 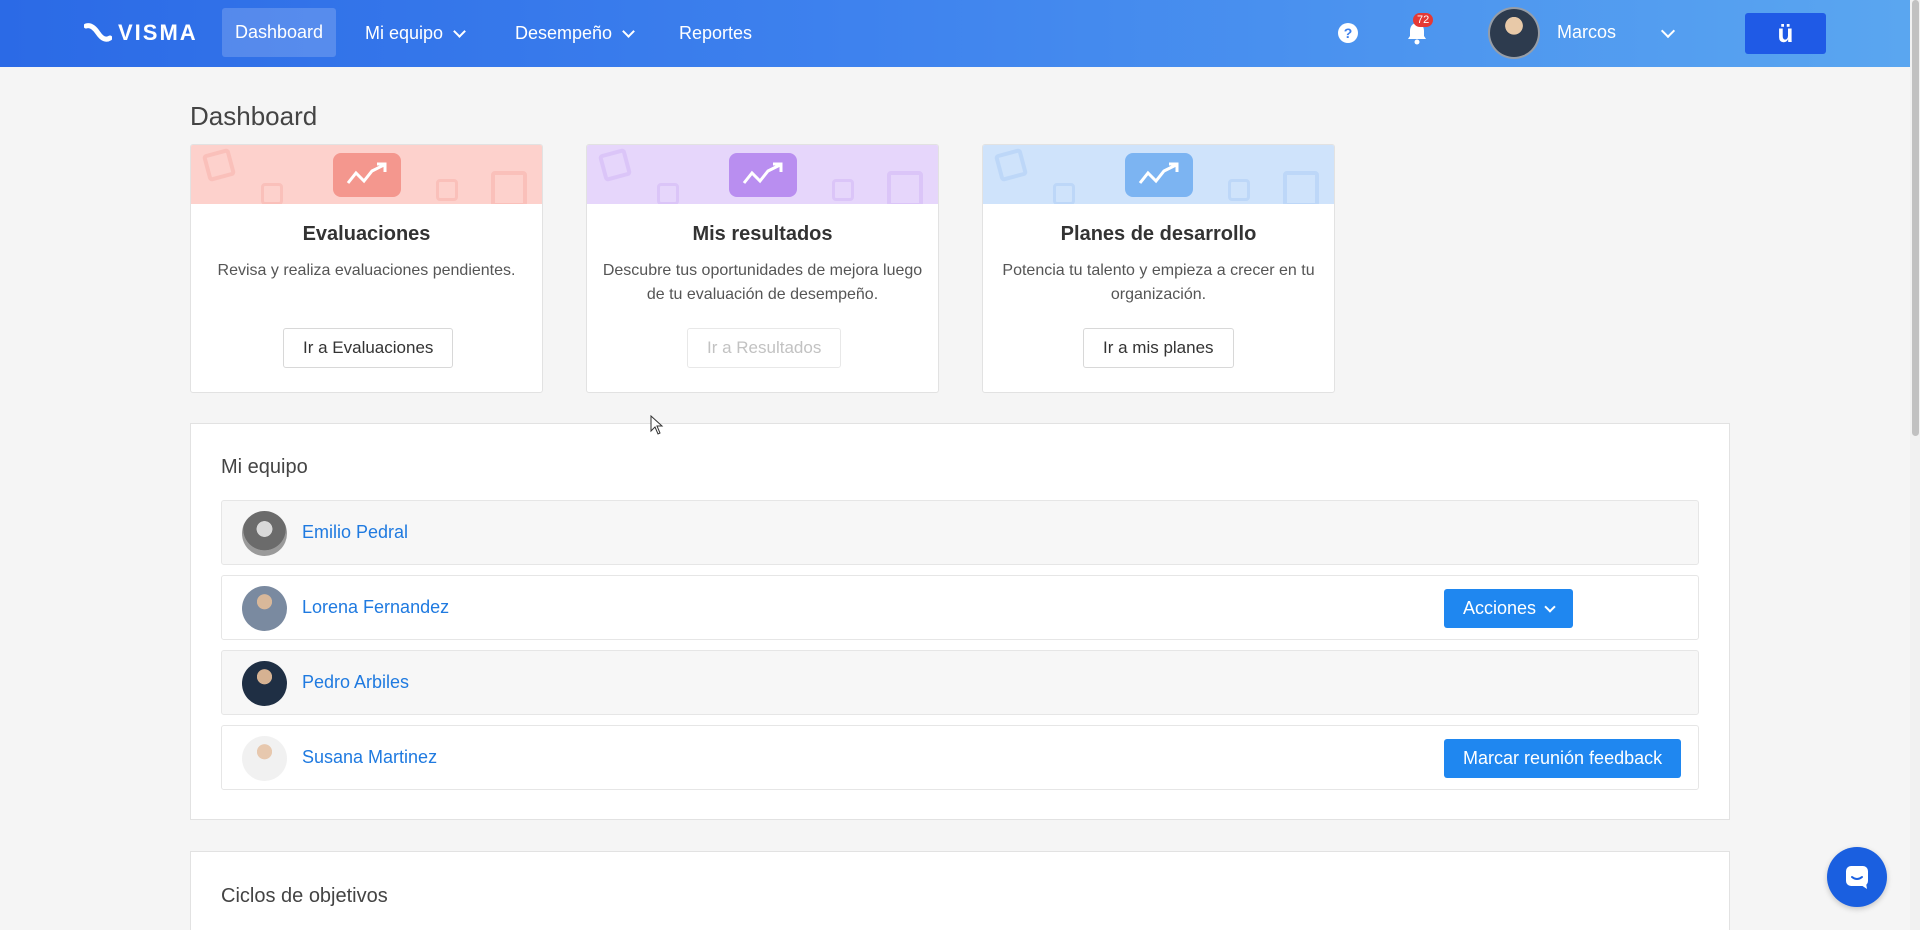 I want to click on scrollbar-thumb, so click(x=1915, y=218).